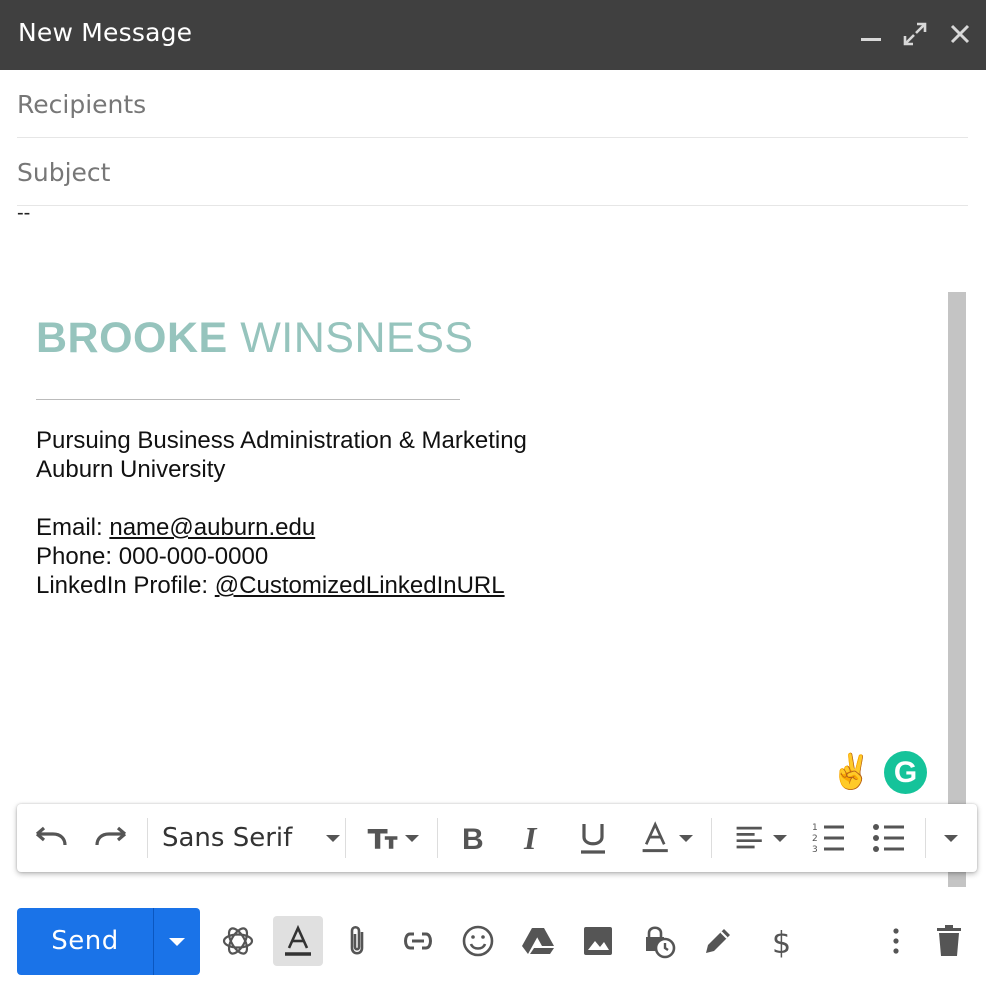  Describe the element at coordinates (538, 941) in the screenshot. I see `google-drive-icon` at that location.